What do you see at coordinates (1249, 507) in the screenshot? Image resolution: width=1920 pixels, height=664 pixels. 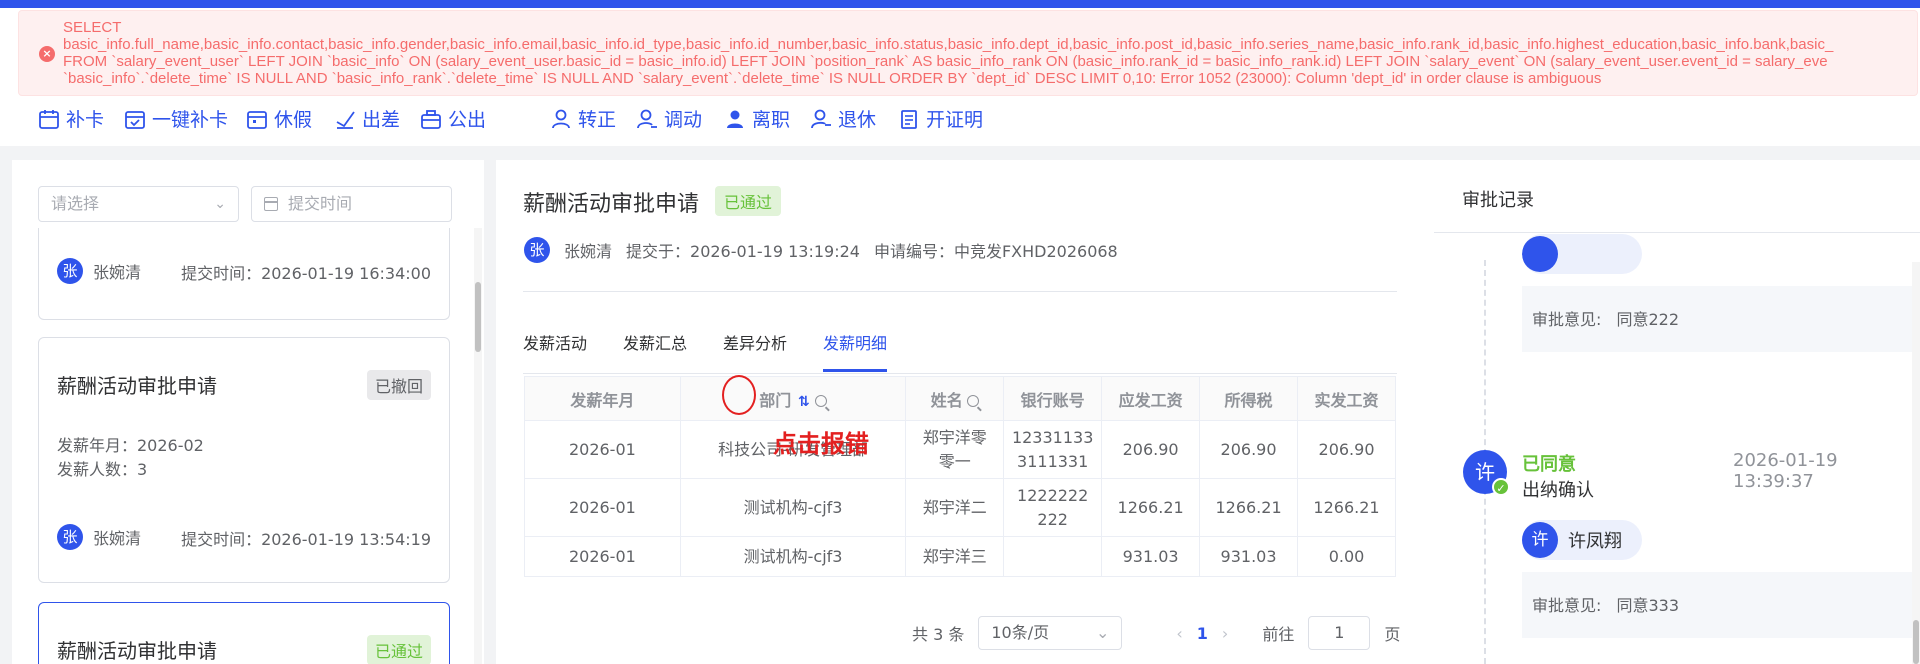 I see `cell-tax: 1266.21` at bounding box center [1249, 507].